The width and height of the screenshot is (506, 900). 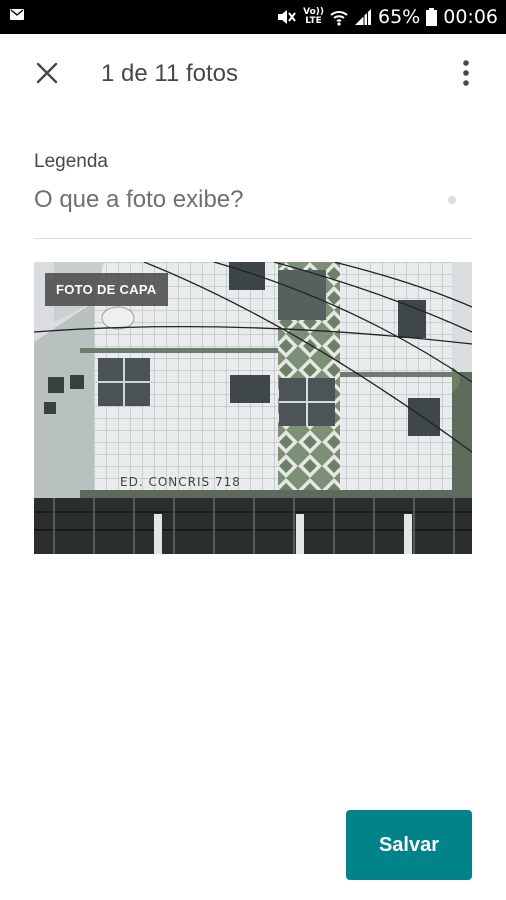 I want to click on battery-icon, so click(x=432, y=17).